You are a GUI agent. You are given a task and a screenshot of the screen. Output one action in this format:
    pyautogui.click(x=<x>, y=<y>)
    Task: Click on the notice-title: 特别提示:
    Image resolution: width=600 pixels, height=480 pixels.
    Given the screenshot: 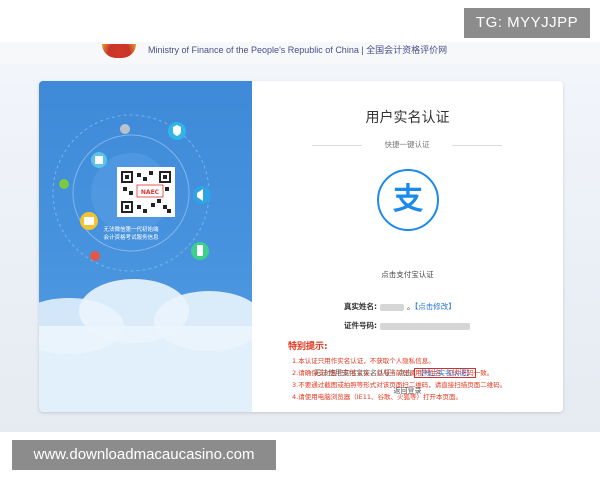 What is the action you would take?
    pyautogui.click(x=308, y=347)
    